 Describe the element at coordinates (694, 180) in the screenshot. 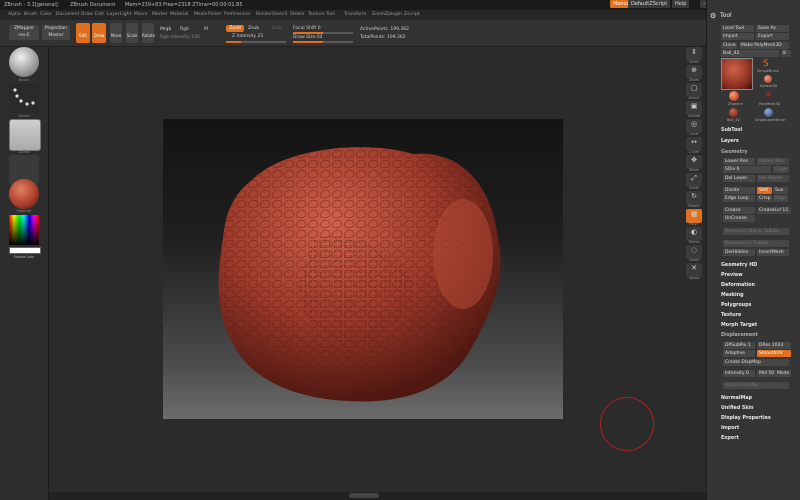

I see `scale-icon: ⤢` at that location.